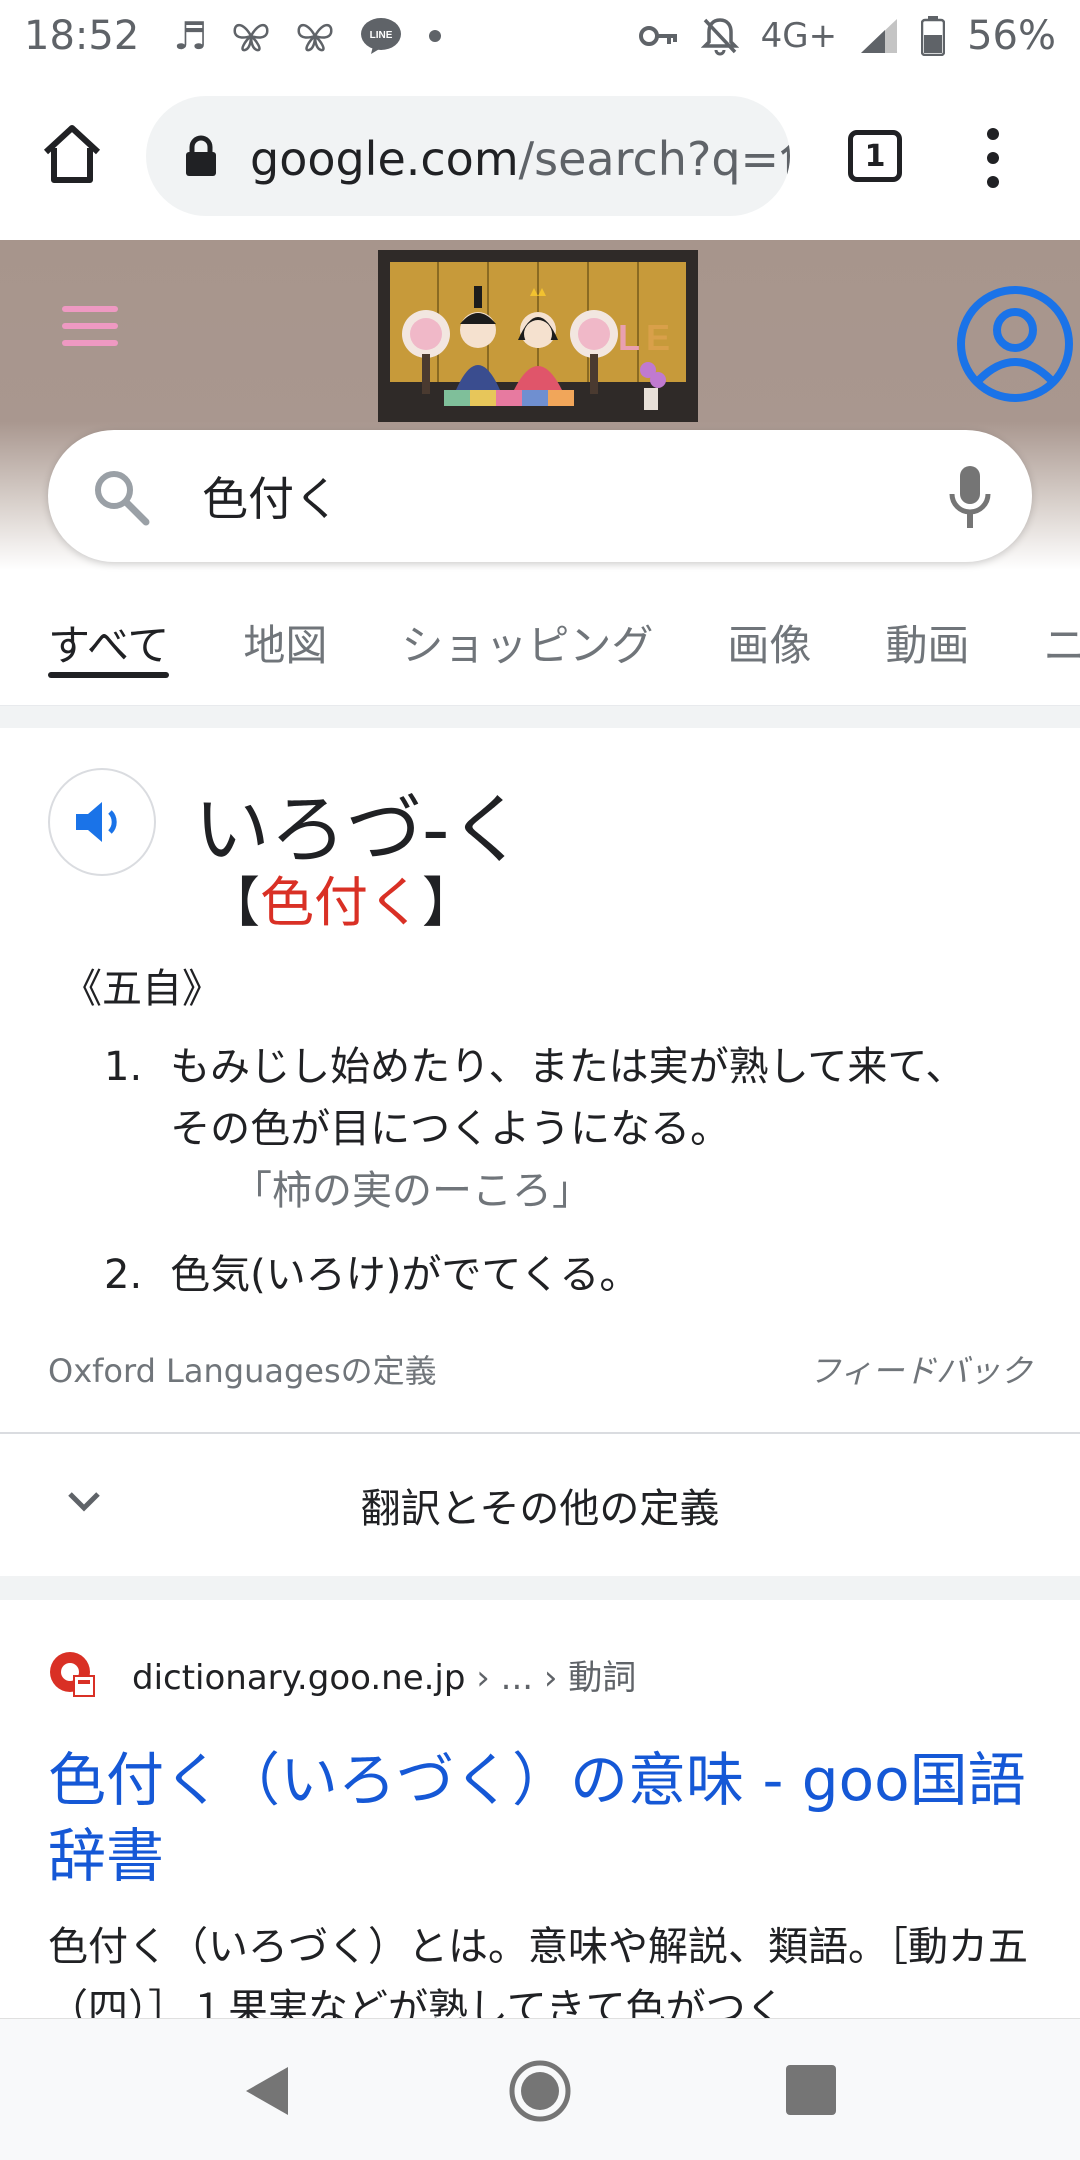 This screenshot has height=2160, width=1080. Describe the element at coordinates (799, 36) in the screenshot. I see `network-type: 4G+` at that location.